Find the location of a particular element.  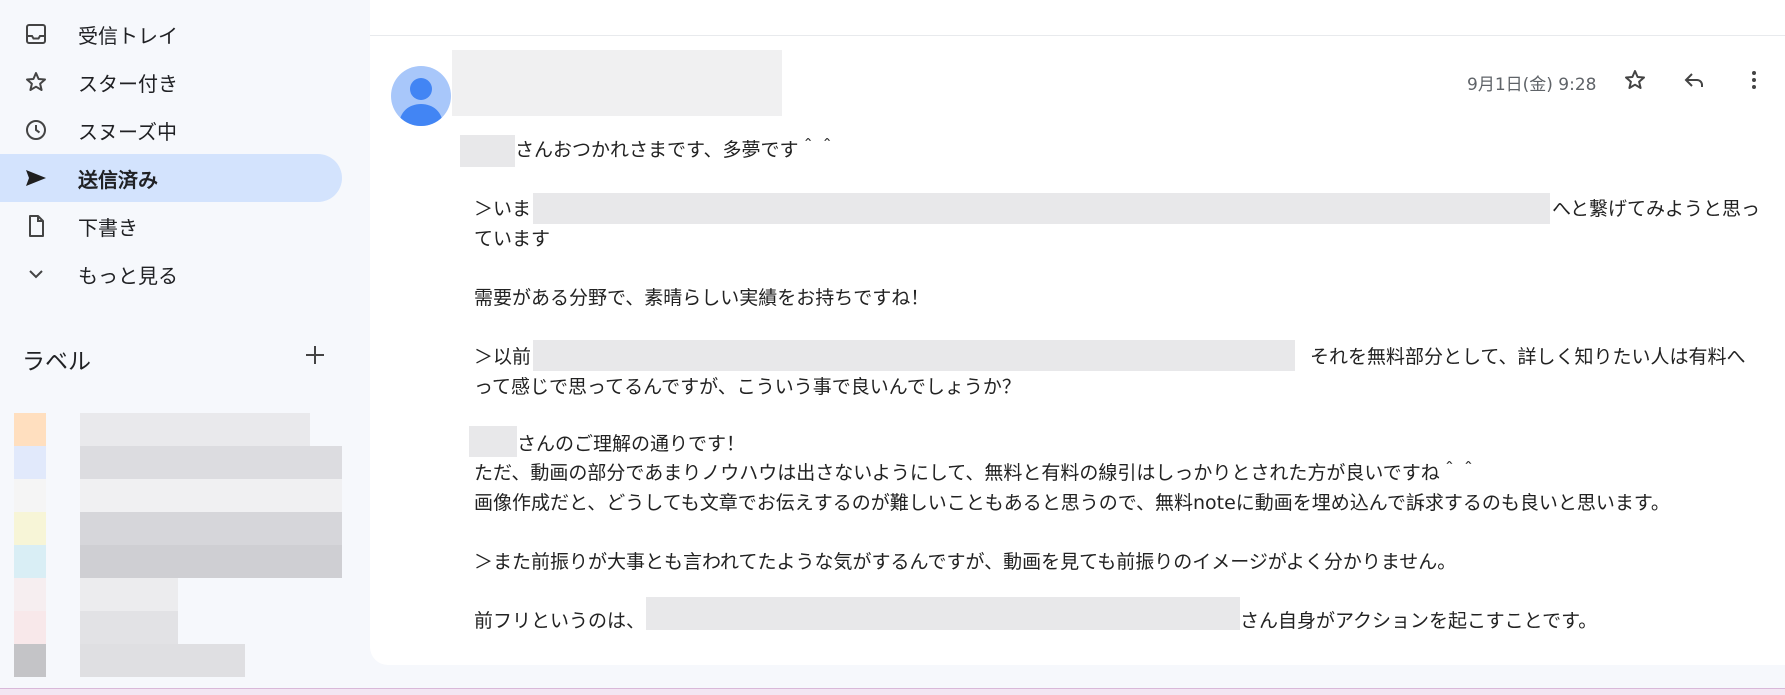

quote-line: ＞以前 is located at coordinates (503, 357).